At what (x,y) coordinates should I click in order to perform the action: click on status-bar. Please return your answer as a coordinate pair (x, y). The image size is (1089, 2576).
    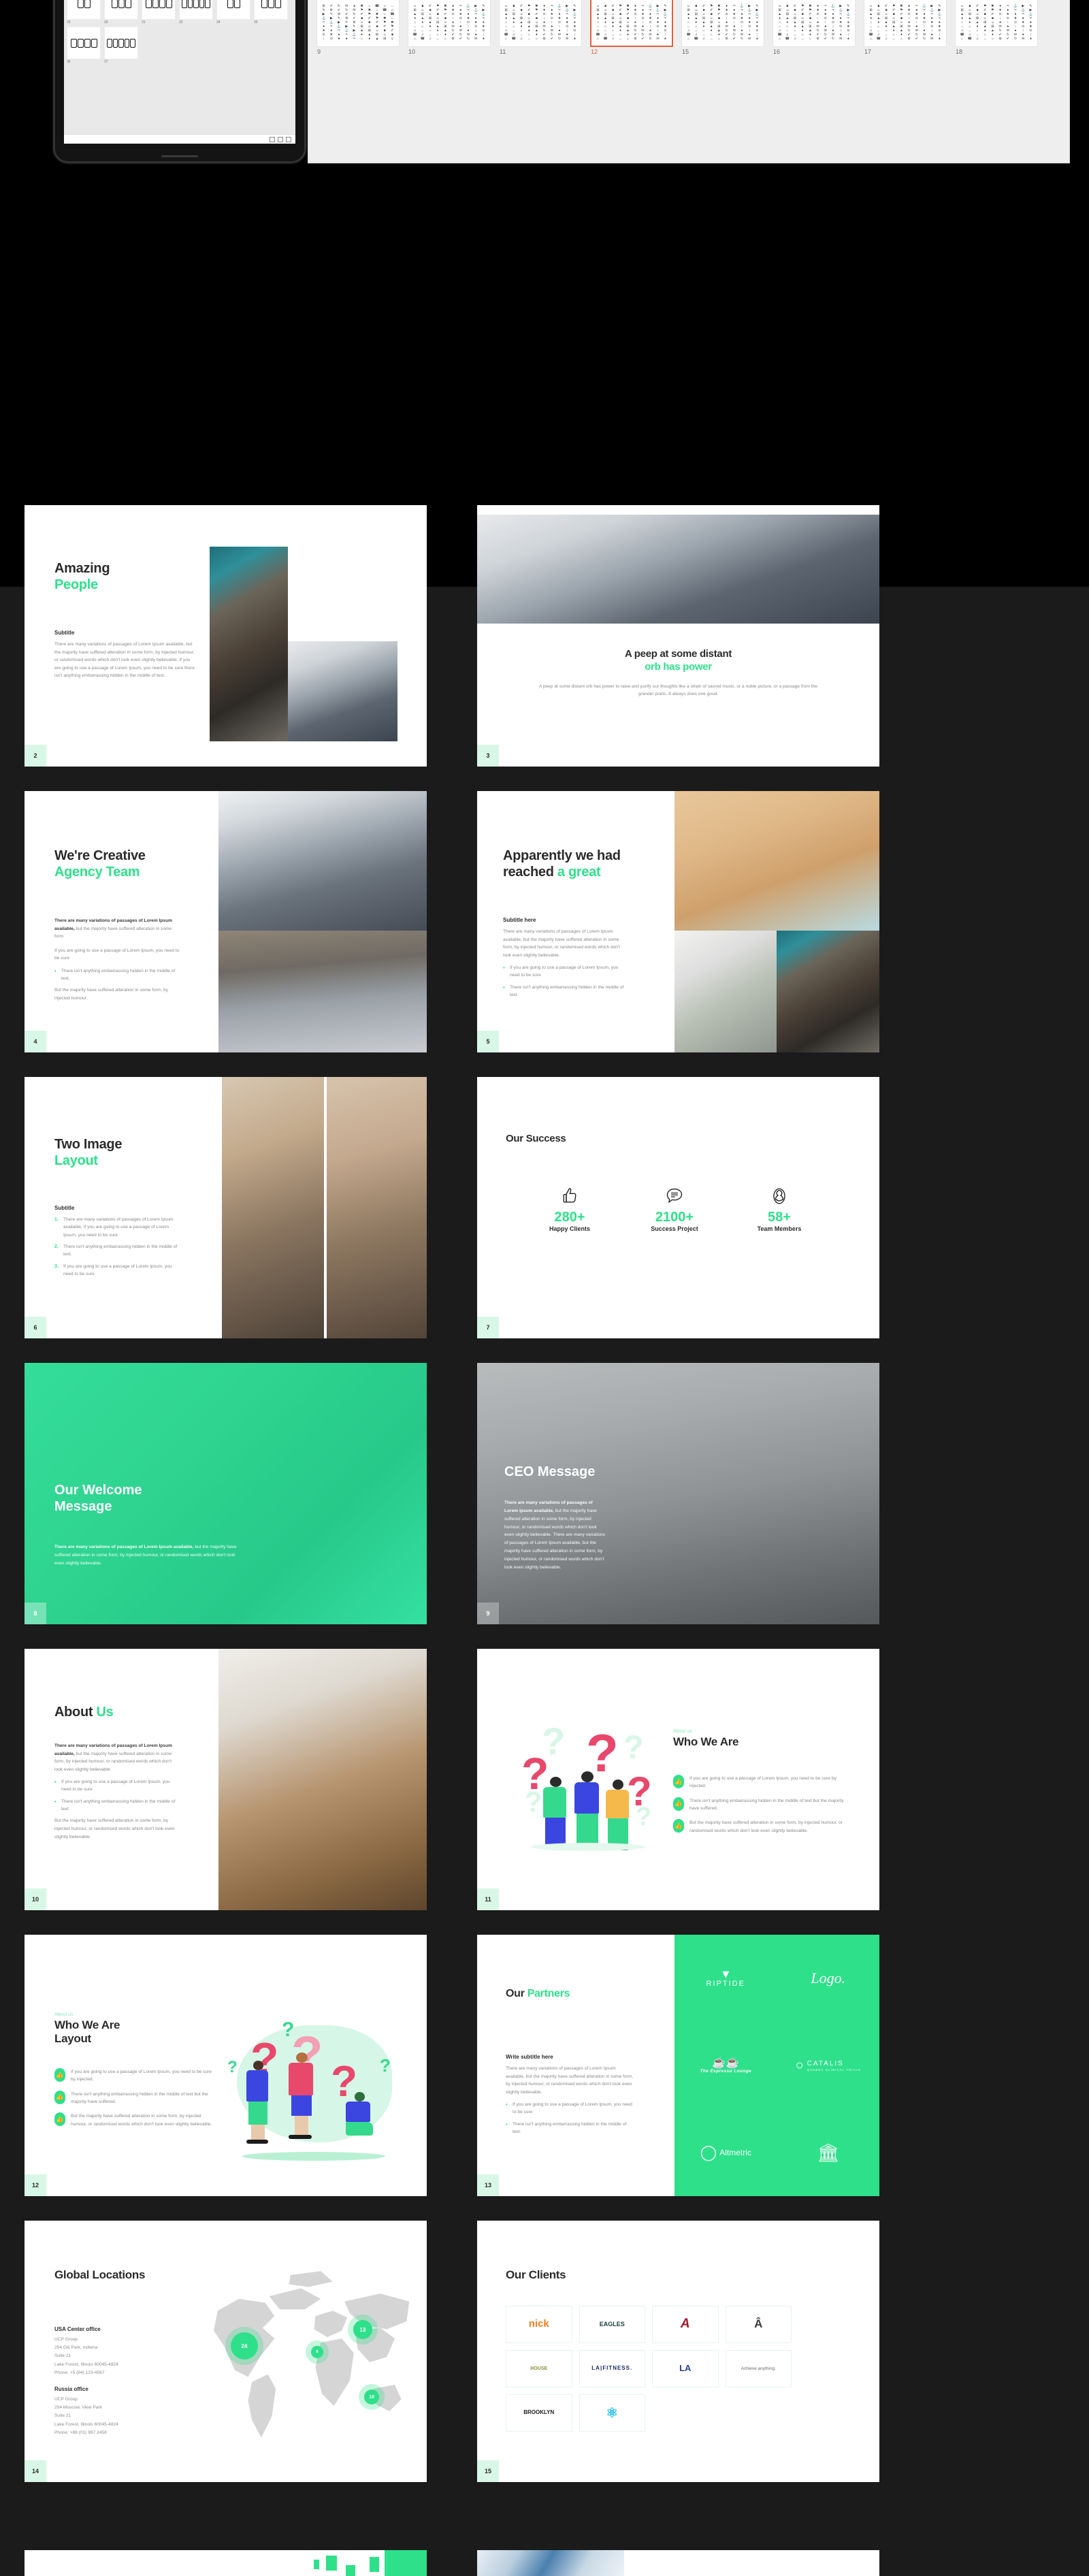
    Looking at the image, I should click on (179, 139).